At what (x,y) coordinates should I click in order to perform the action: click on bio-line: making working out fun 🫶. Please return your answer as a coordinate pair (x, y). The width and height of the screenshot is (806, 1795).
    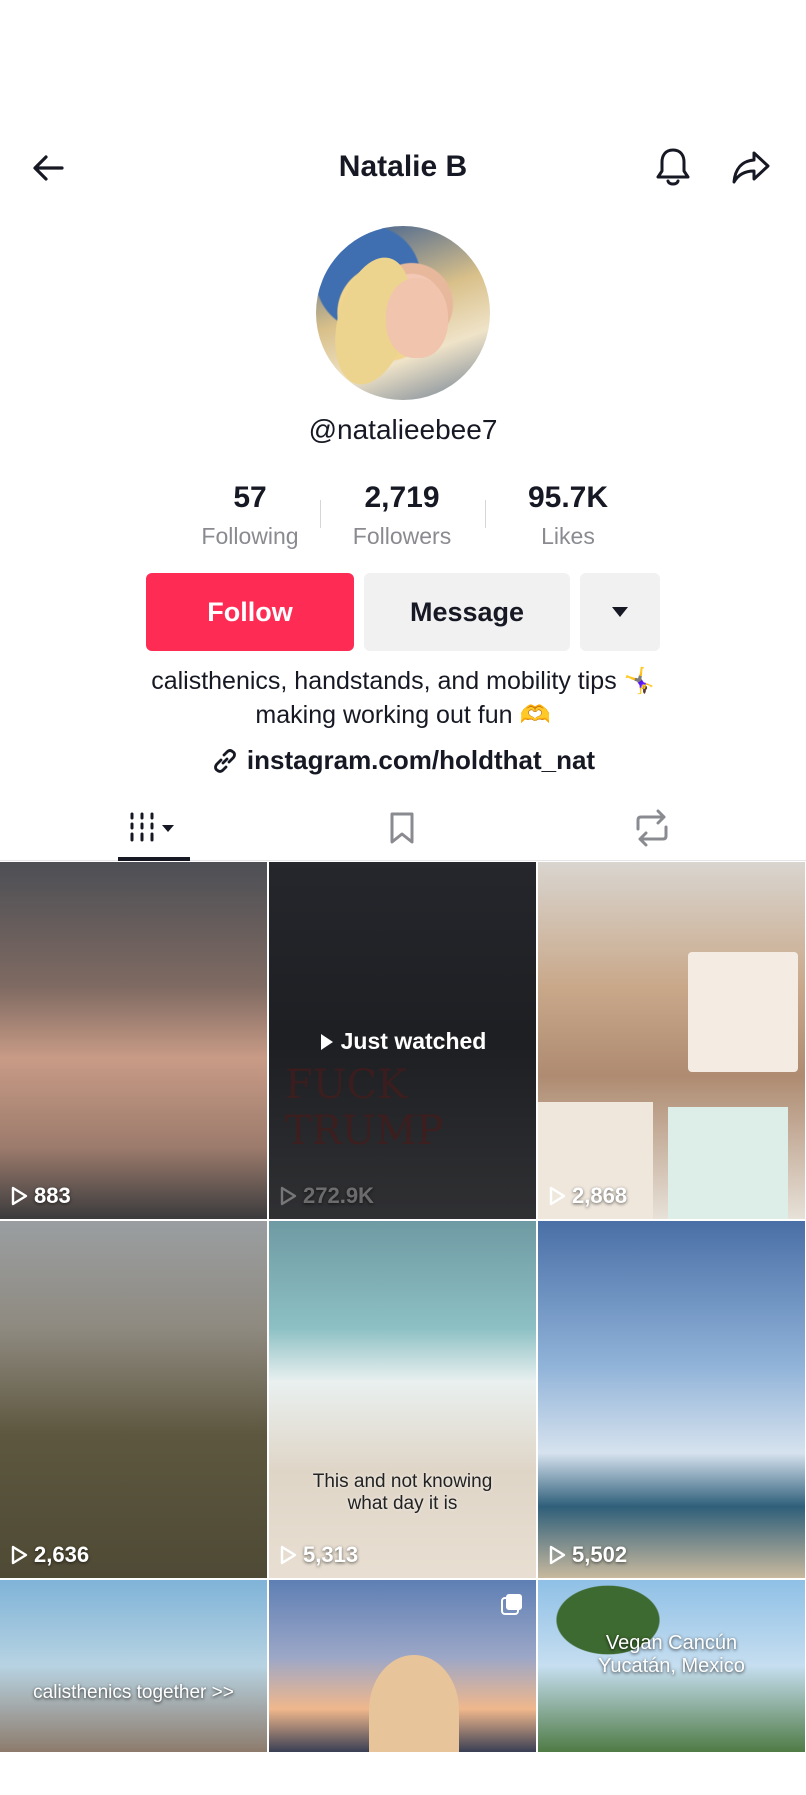
    Looking at the image, I should click on (403, 715).